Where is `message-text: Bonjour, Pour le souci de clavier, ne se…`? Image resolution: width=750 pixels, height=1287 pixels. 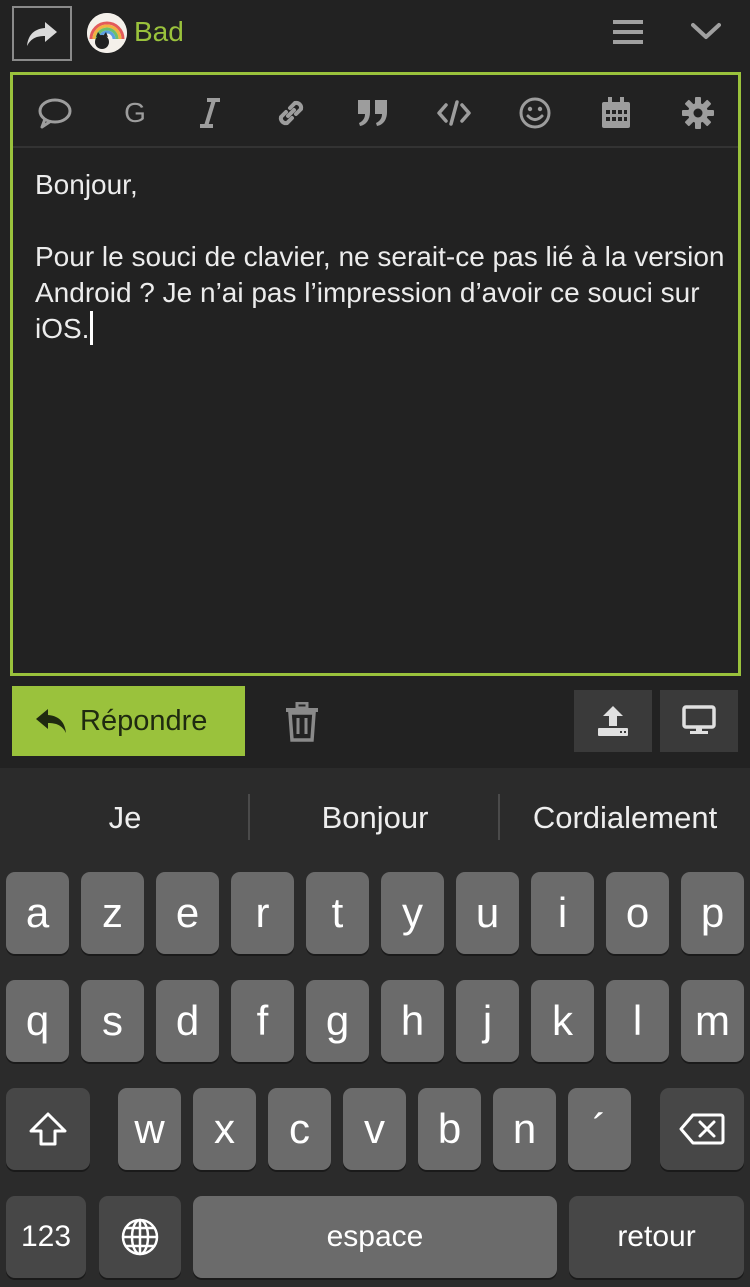
message-text: Bonjour, Pour le souci de clavier, ne se… is located at coordinates (380, 256).